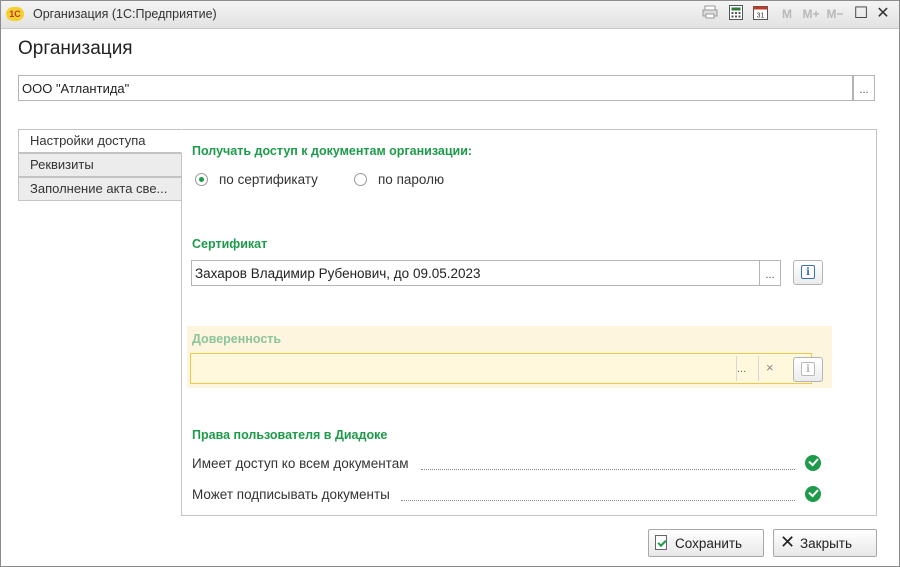 Image resolution: width=900 pixels, height=567 pixels. What do you see at coordinates (76, 88) in the screenshot?
I see `organization-value: ООО "Атлантида"` at bounding box center [76, 88].